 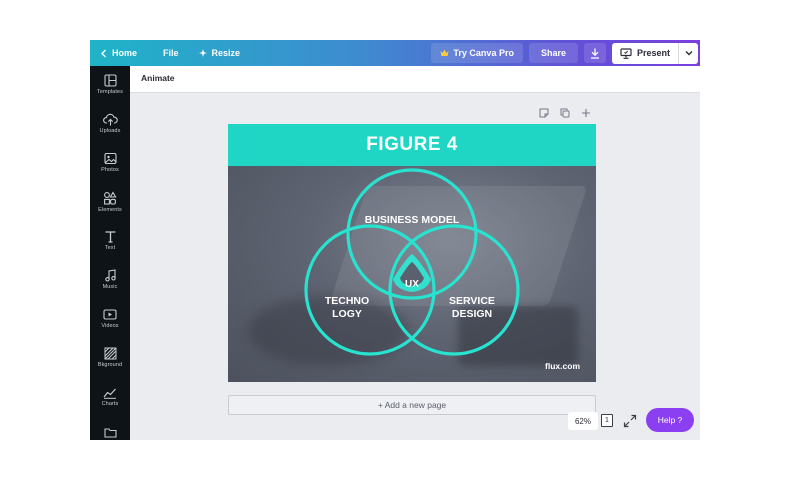 I want to click on venn-label-technology-line2: LOGY, so click(x=347, y=314).